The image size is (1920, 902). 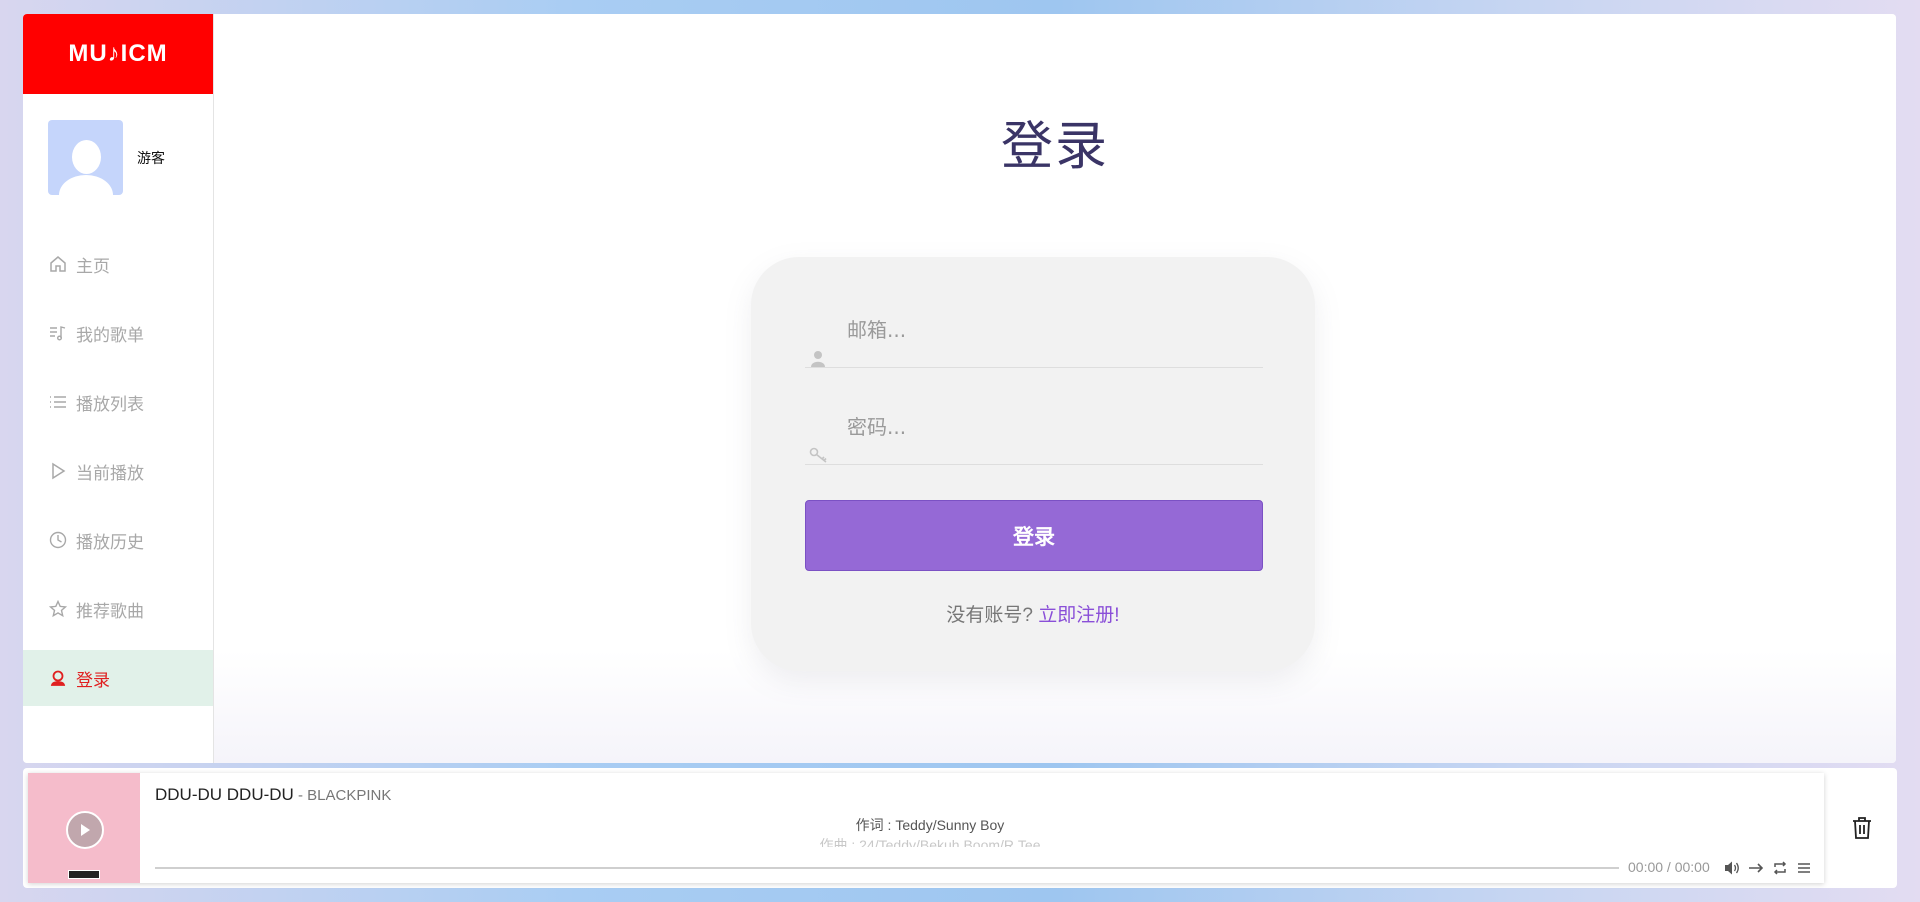 I want to click on email-field-wrapper, so click(x=1034, y=336).